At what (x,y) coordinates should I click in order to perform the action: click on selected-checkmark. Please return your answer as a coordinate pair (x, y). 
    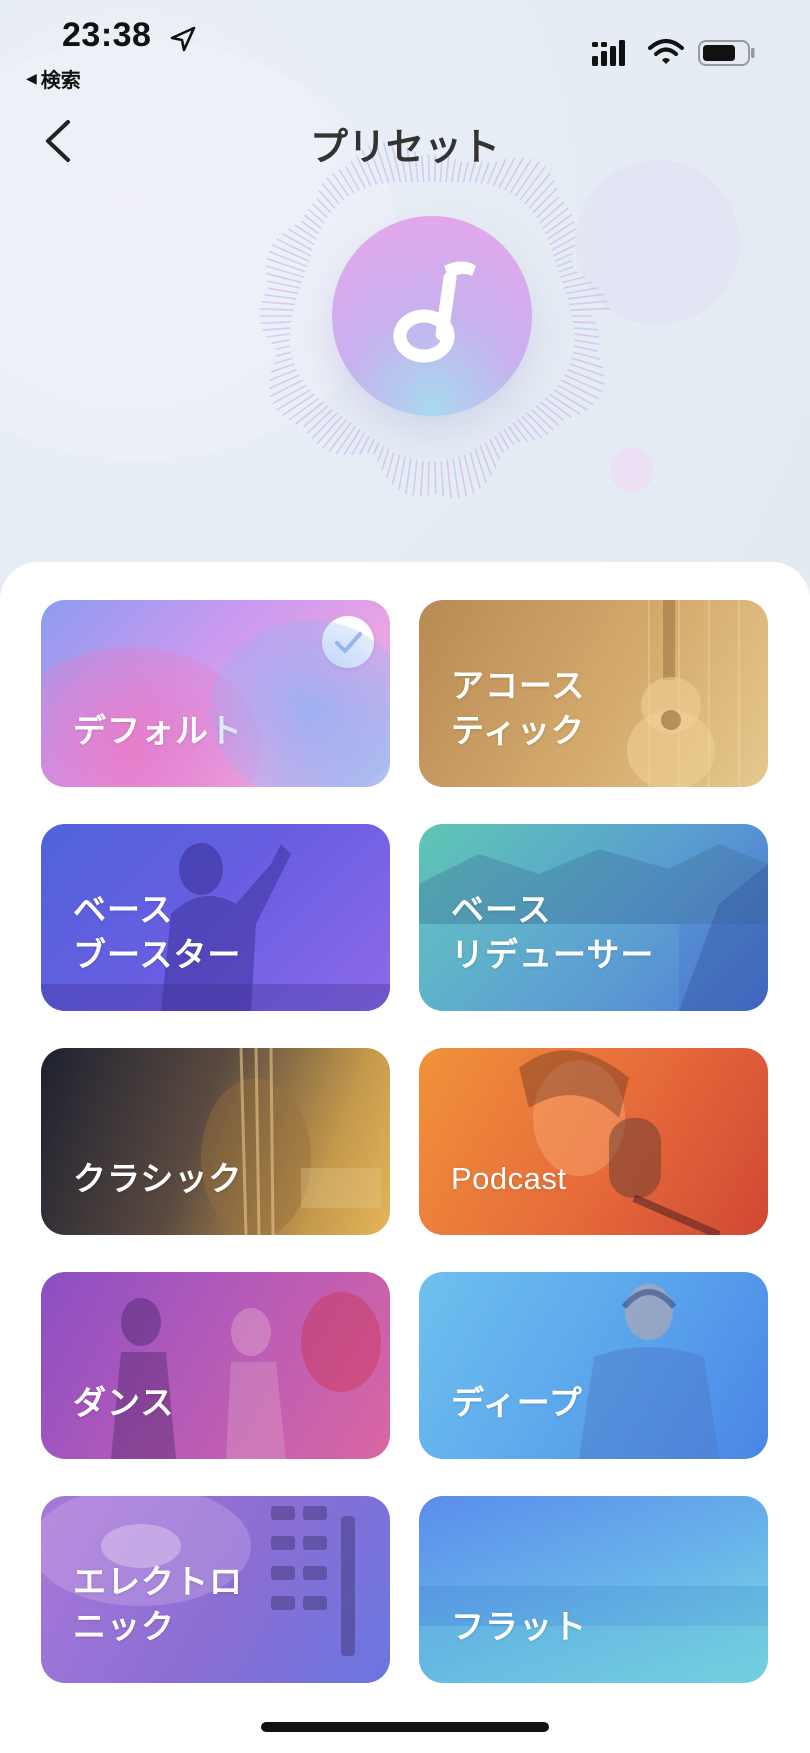
    Looking at the image, I should click on (348, 642).